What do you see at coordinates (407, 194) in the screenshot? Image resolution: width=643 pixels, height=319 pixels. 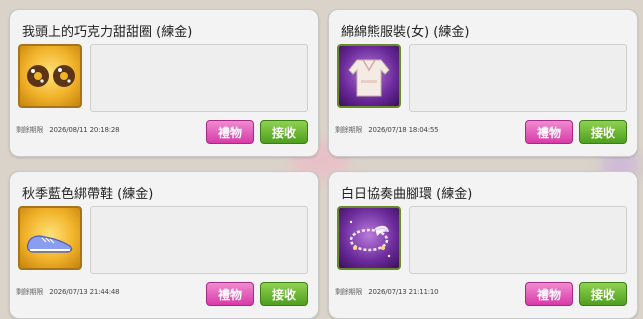 I see `item-title: 白日協奏曲腳環 (練金)` at bounding box center [407, 194].